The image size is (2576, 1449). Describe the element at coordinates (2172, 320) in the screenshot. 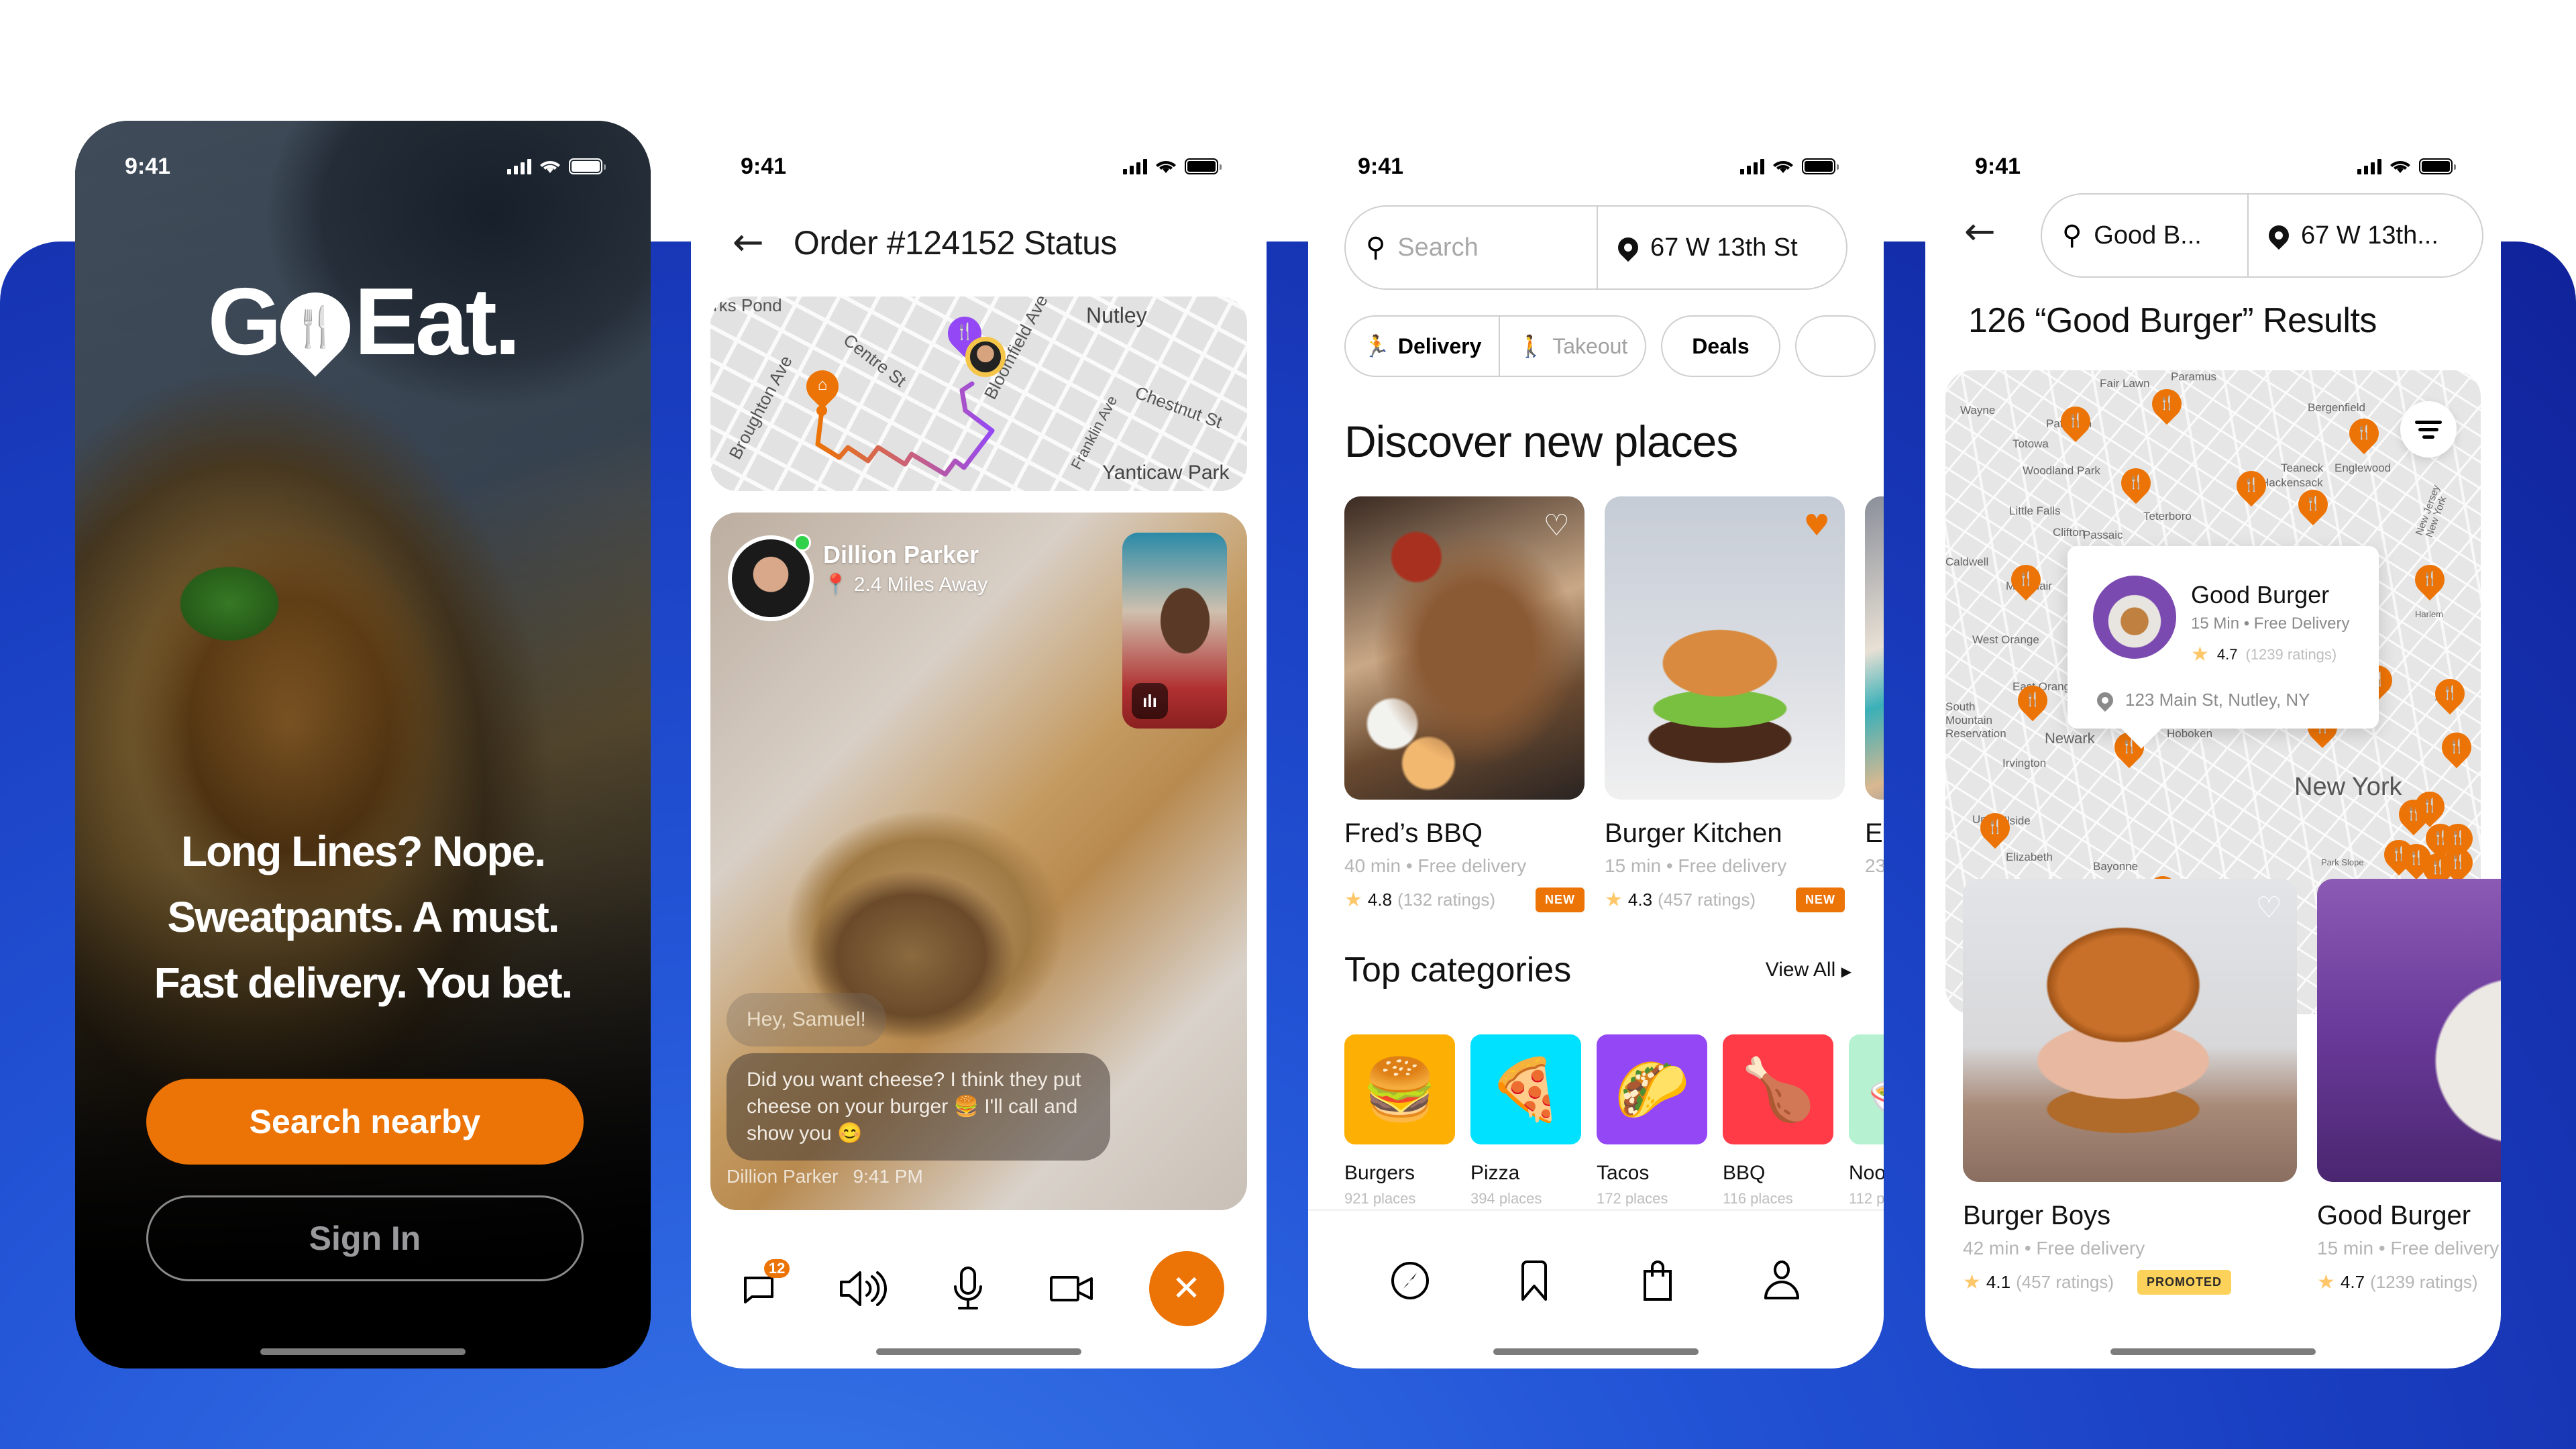

I see `results-title: 126 “Good Burger” Results` at that location.